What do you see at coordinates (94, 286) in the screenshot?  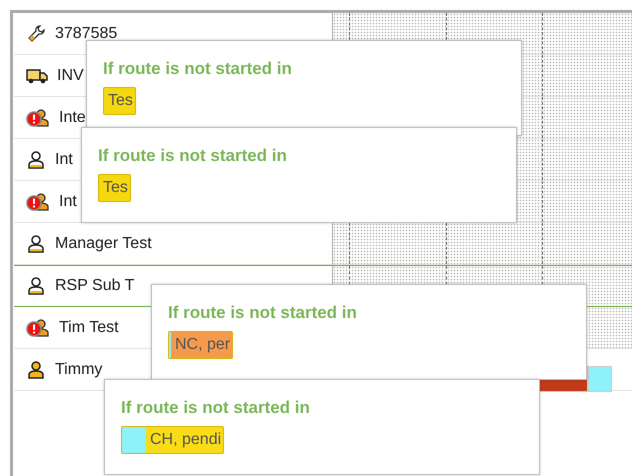 I see `resource-name: RSP Sub T` at bounding box center [94, 286].